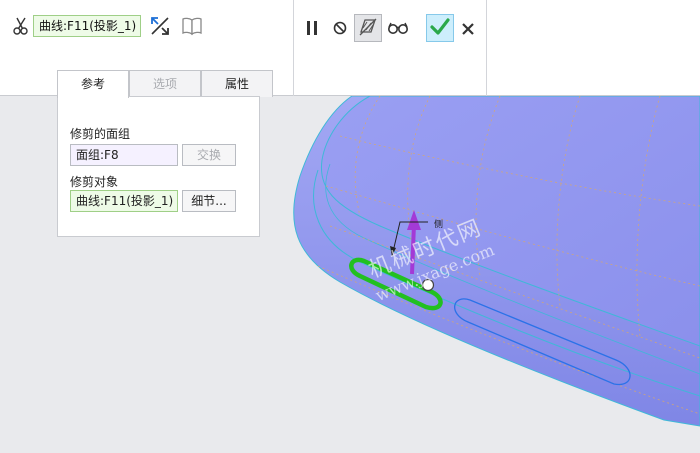 This screenshot has height=453, width=700. I want to click on ok-button, so click(440, 28).